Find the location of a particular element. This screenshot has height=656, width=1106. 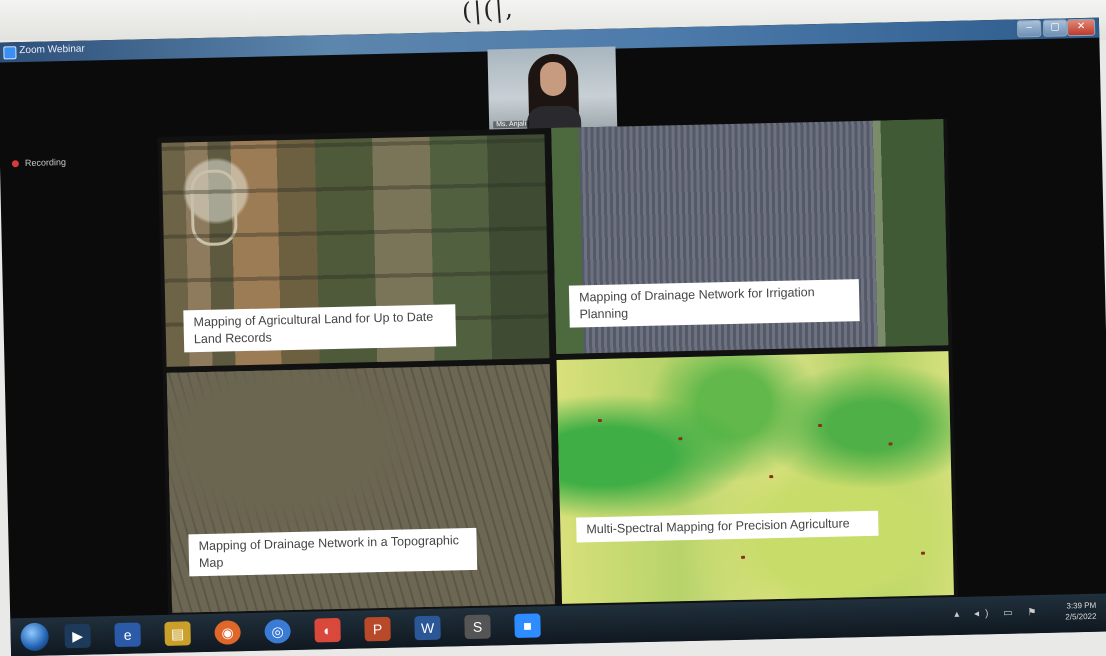

media-player-icon: ▶ is located at coordinates (77, 636).